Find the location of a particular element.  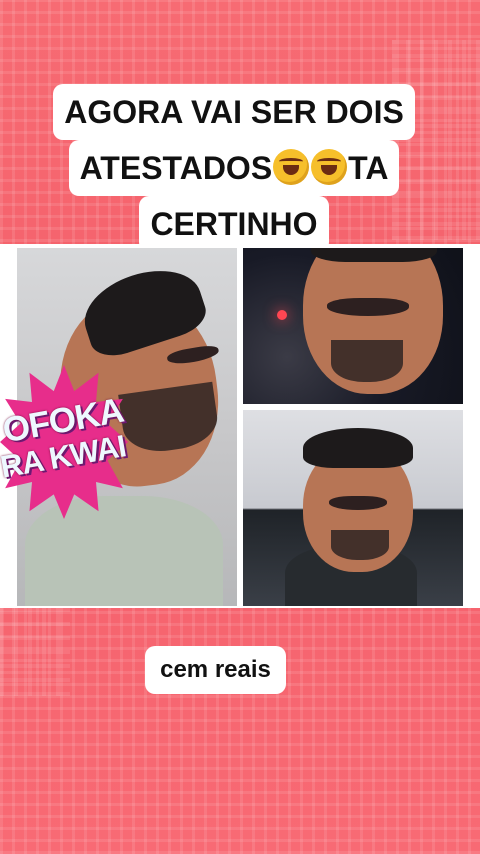

top-caption-line-2: ATESTADOS TA is located at coordinates (234, 168).